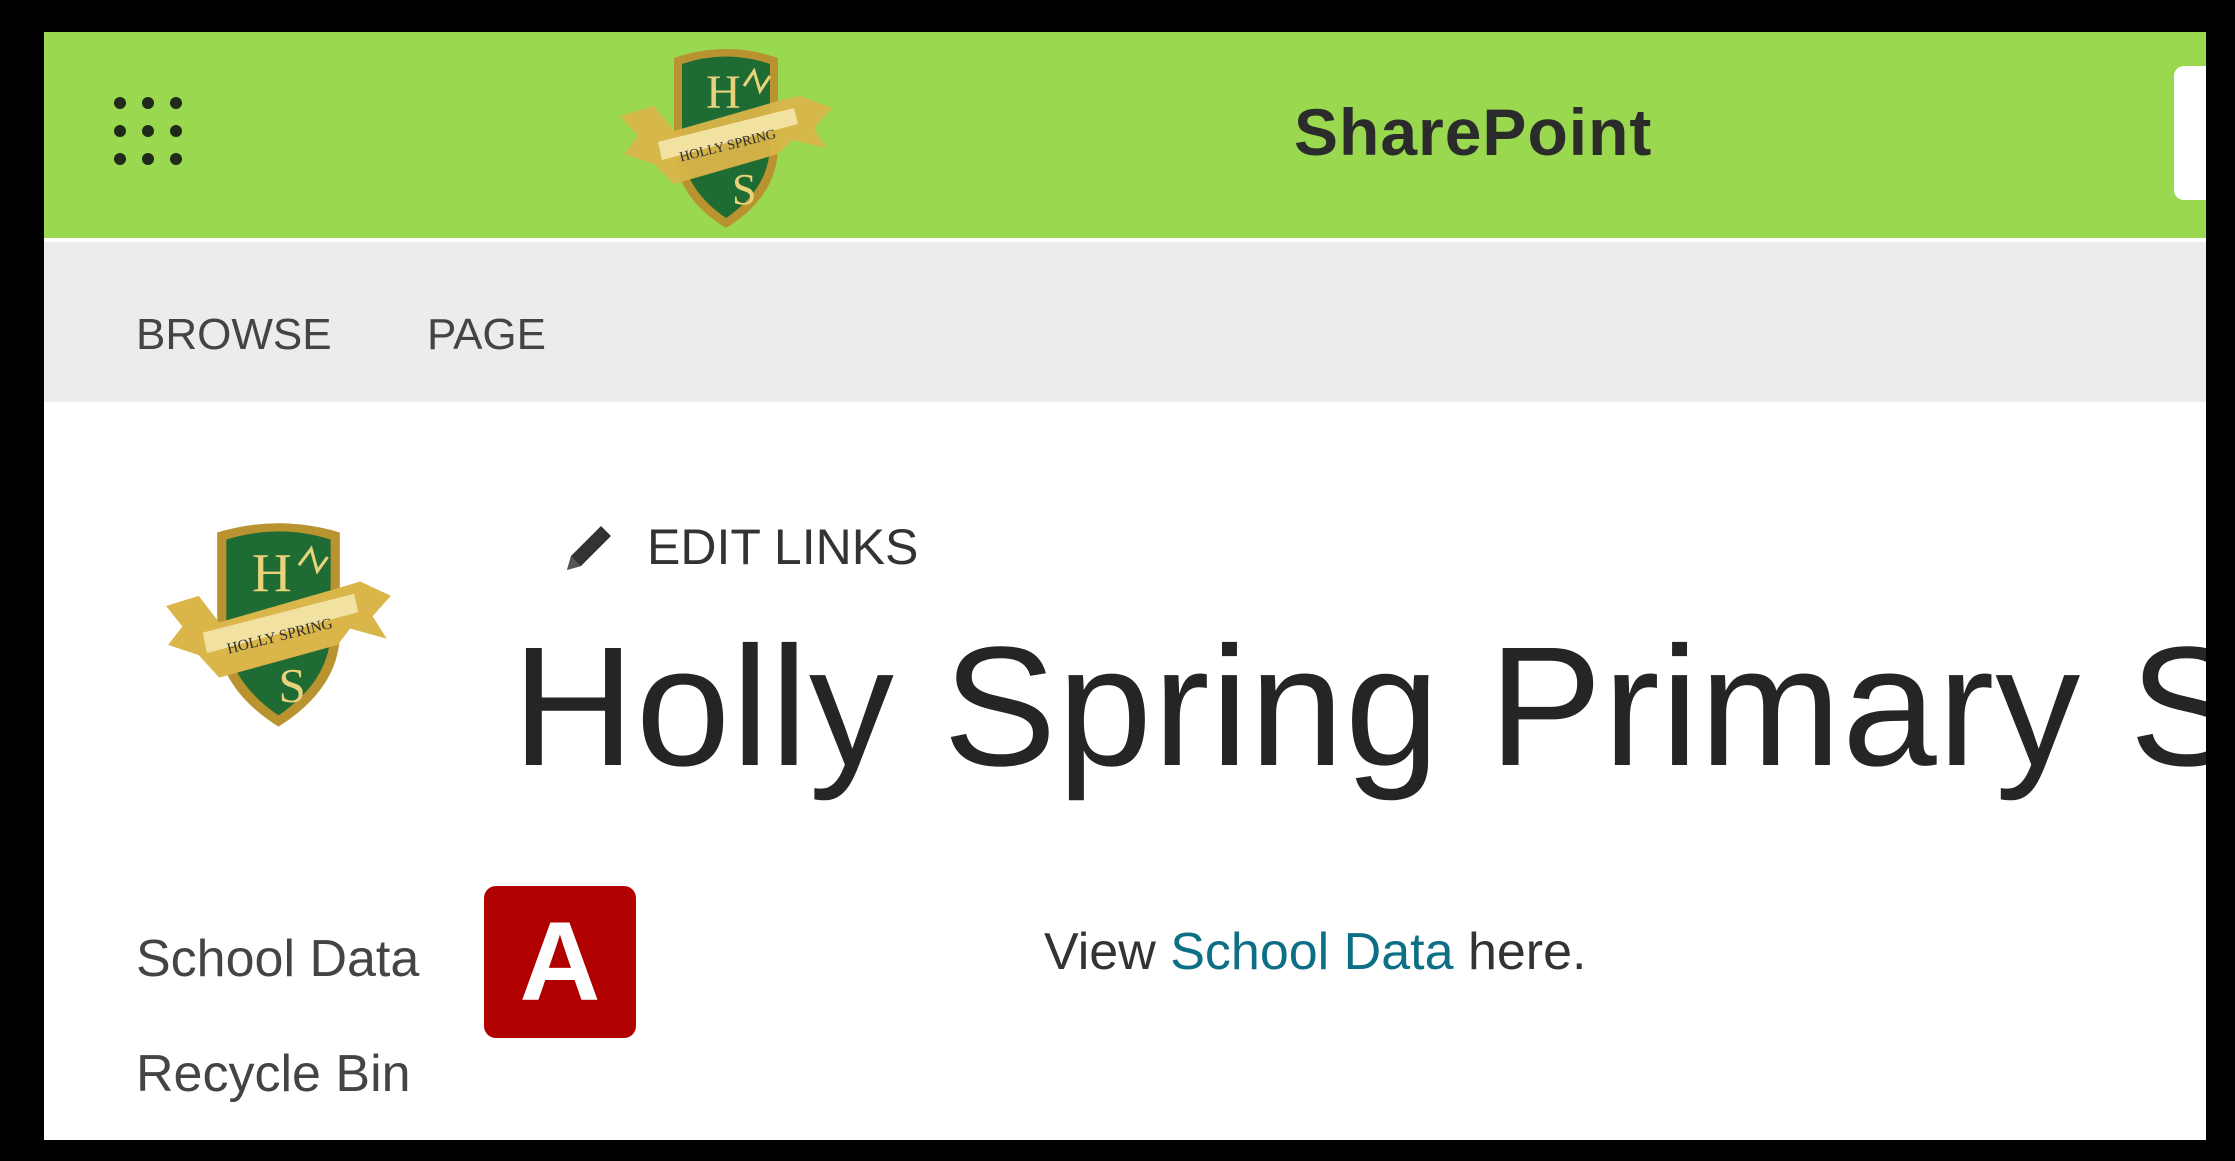 The image size is (2235, 1161). I want to click on annotation-badge-label: A, so click(560, 961).